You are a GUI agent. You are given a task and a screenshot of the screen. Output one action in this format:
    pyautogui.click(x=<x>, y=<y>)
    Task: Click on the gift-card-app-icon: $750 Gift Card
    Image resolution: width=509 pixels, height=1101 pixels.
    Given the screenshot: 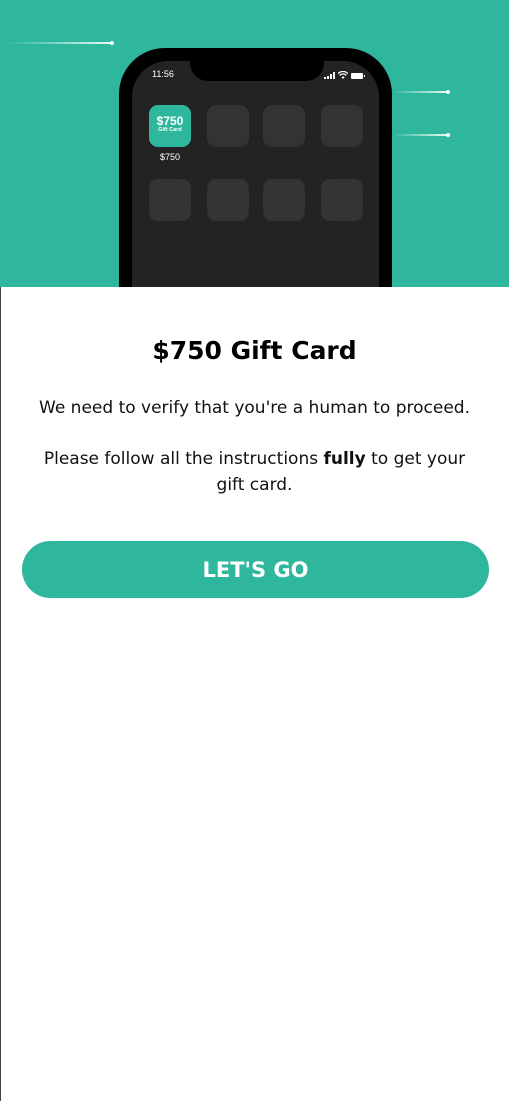 What is the action you would take?
    pyautogui.click(x=170, y=126)
    